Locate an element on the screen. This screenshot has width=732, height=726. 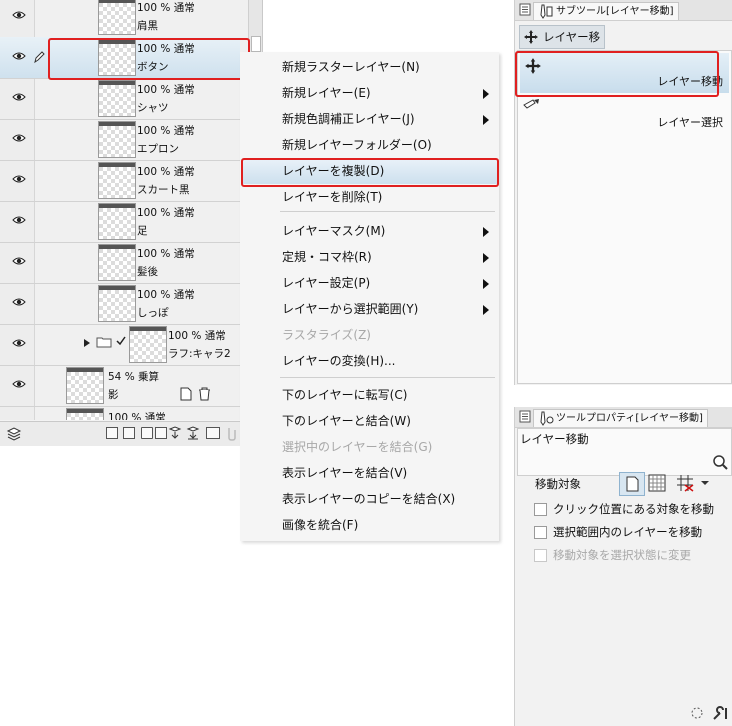
reset-icon is located at coordinates (697, 714).